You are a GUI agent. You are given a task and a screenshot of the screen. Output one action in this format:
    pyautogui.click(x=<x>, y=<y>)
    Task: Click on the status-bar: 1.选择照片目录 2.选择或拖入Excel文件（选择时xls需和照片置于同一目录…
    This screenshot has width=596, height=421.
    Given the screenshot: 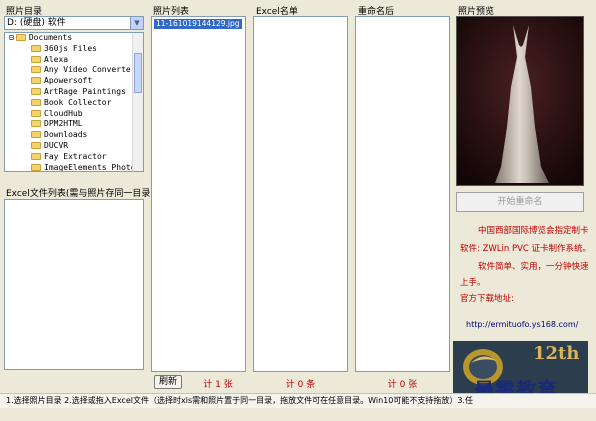 What is the action you would take?
    pyautogui.click(x=298, y=400)
    